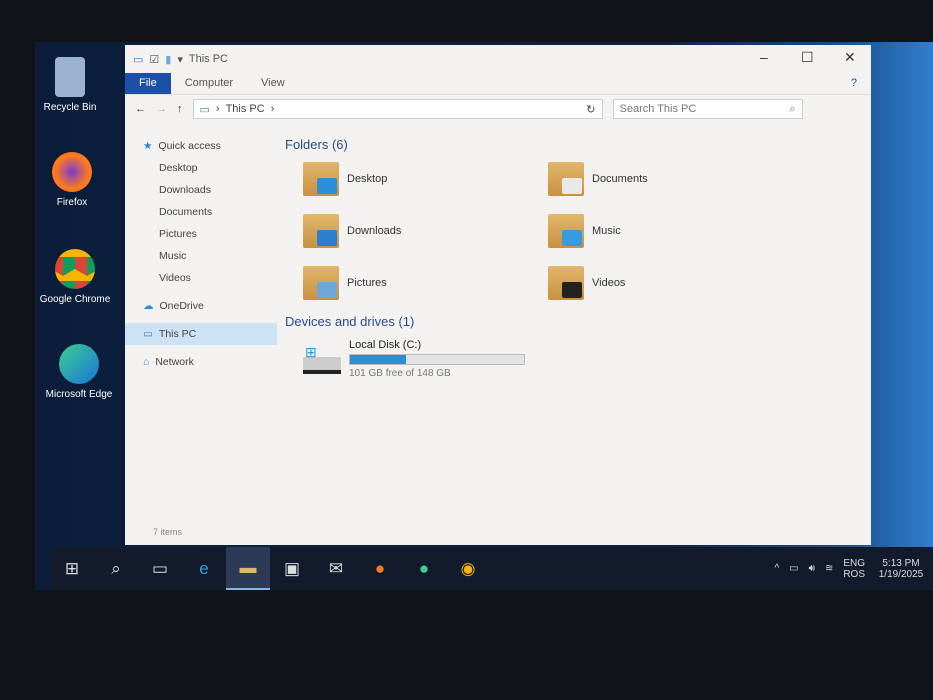 The width and height of the screenshot is (933, 700). What do you see at coordinates (140, 109) in the screenshot?
I see `back-button: ←` at bounding box center [140, 109].